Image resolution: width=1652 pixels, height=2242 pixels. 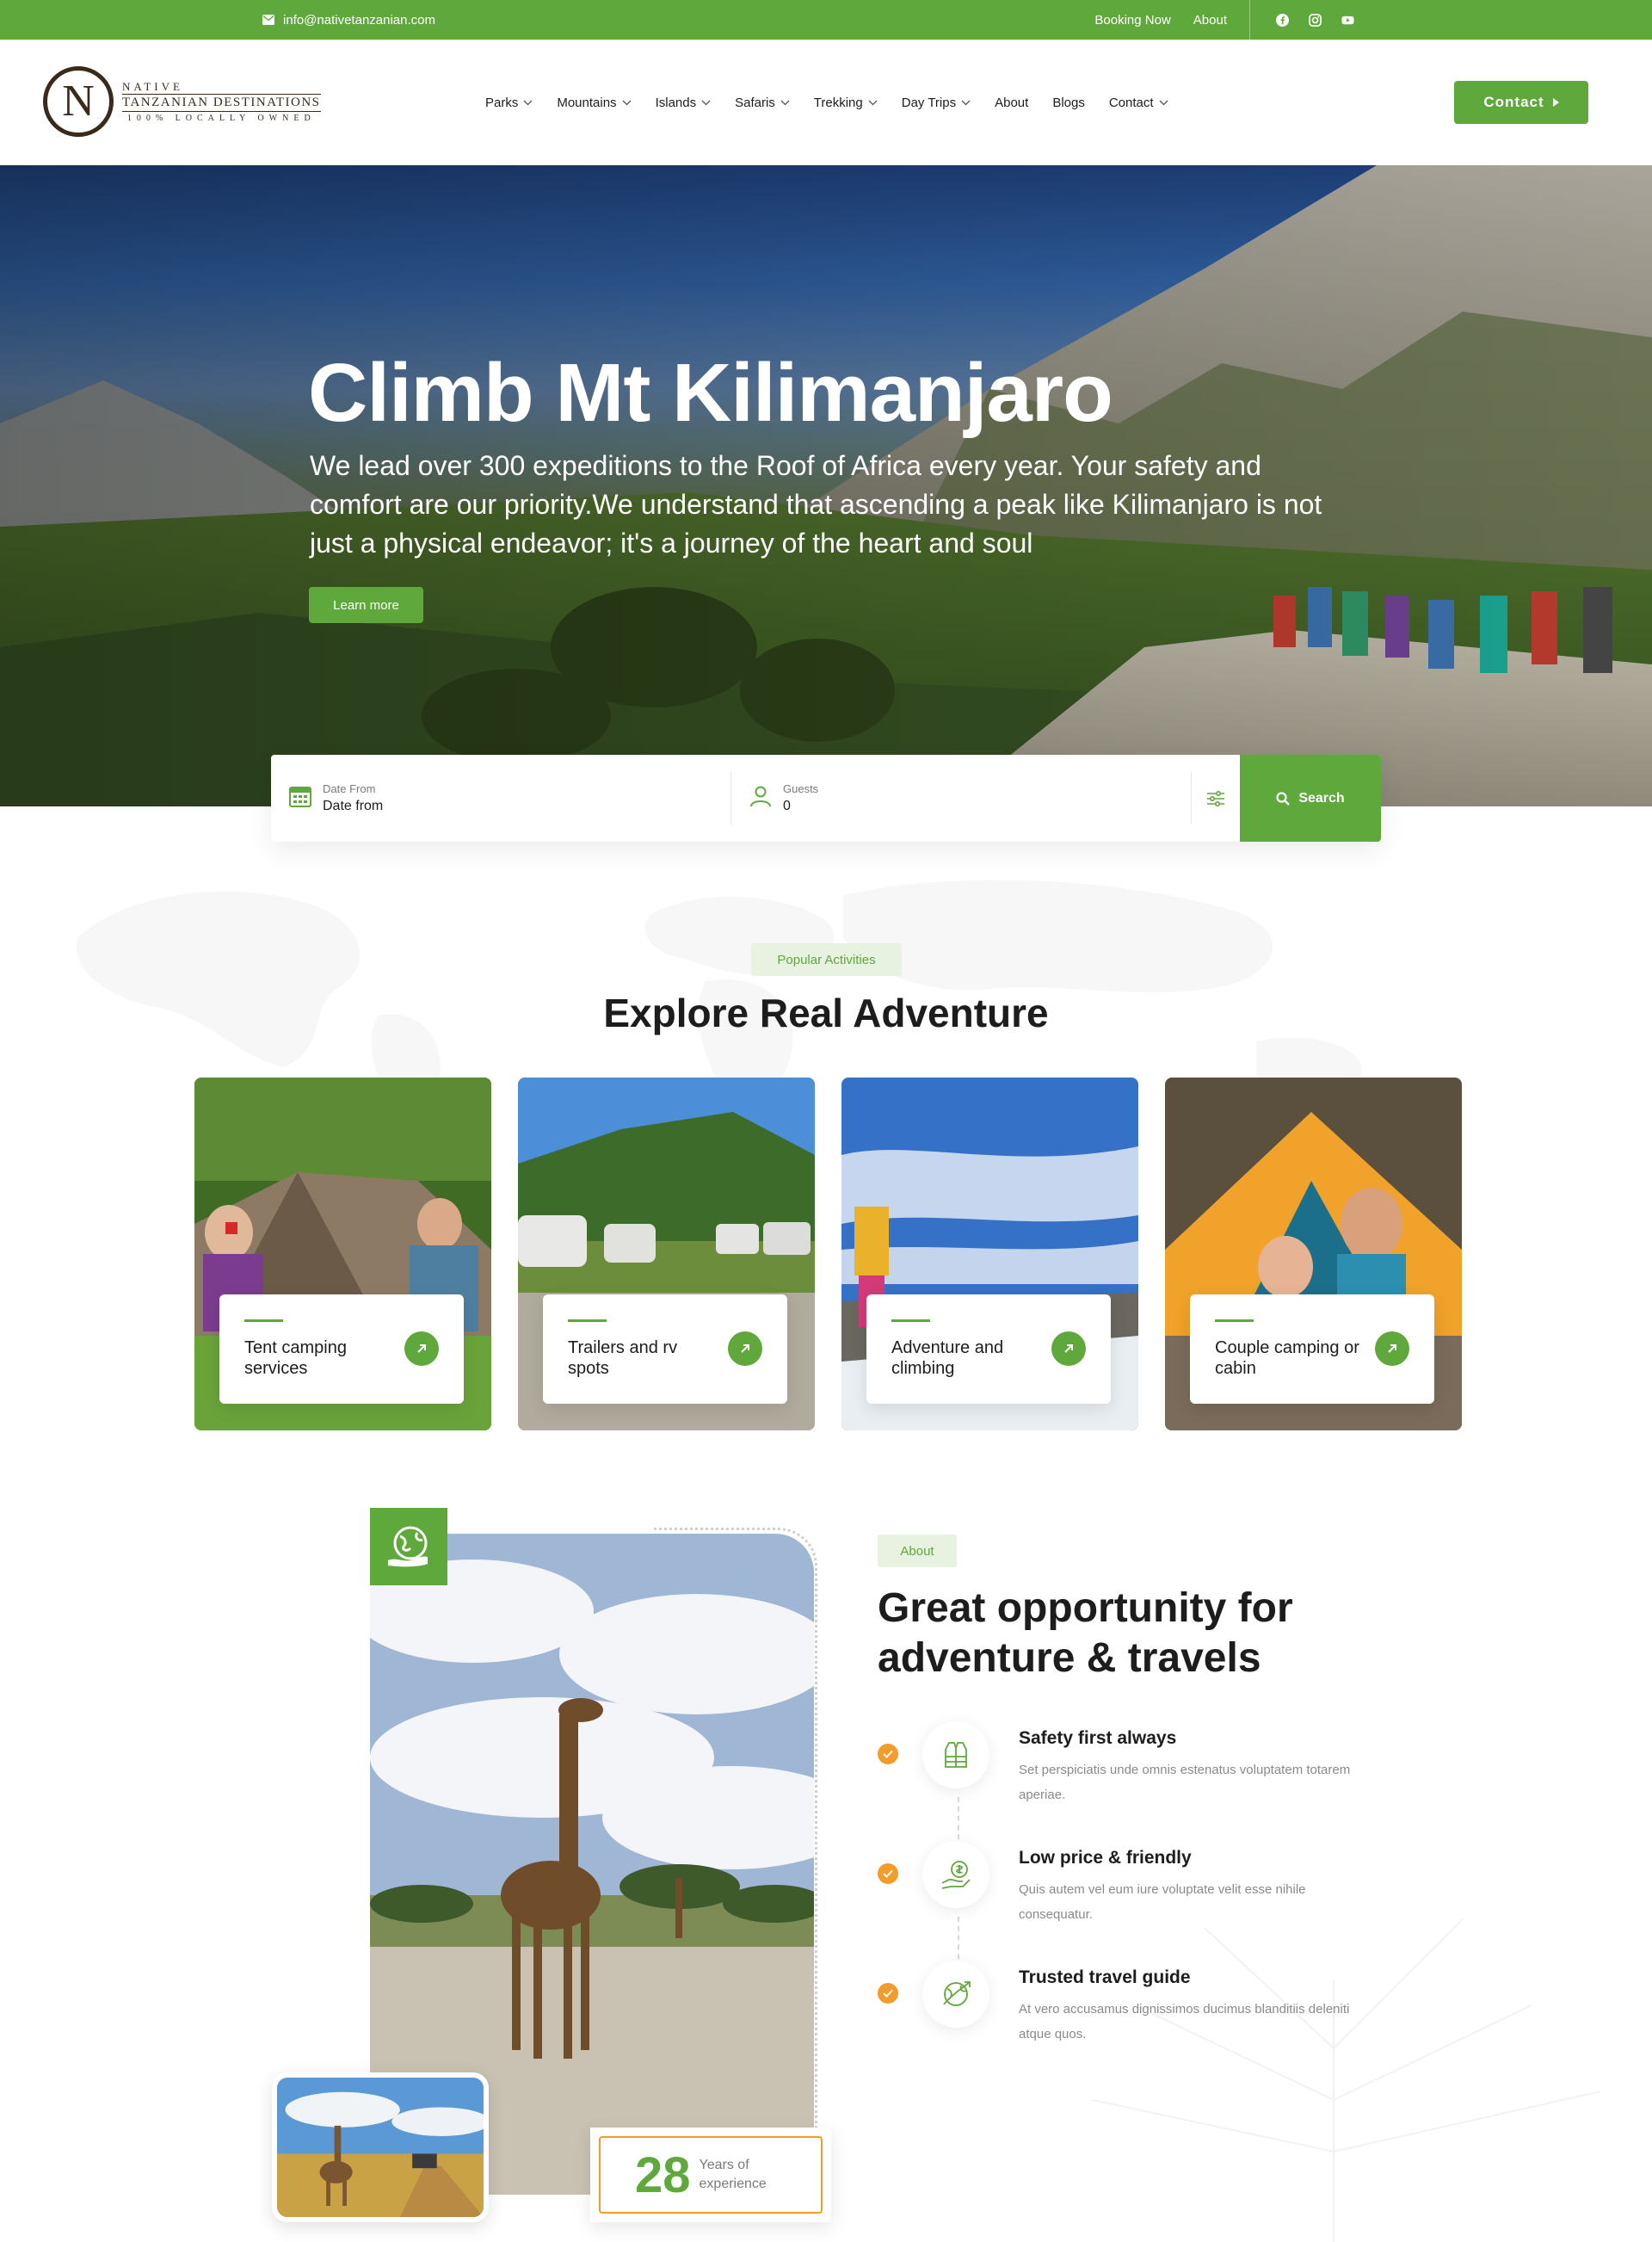 I want to click on activity-card-trailers: Trailers and rv spots, so click(x=666, y=1254).